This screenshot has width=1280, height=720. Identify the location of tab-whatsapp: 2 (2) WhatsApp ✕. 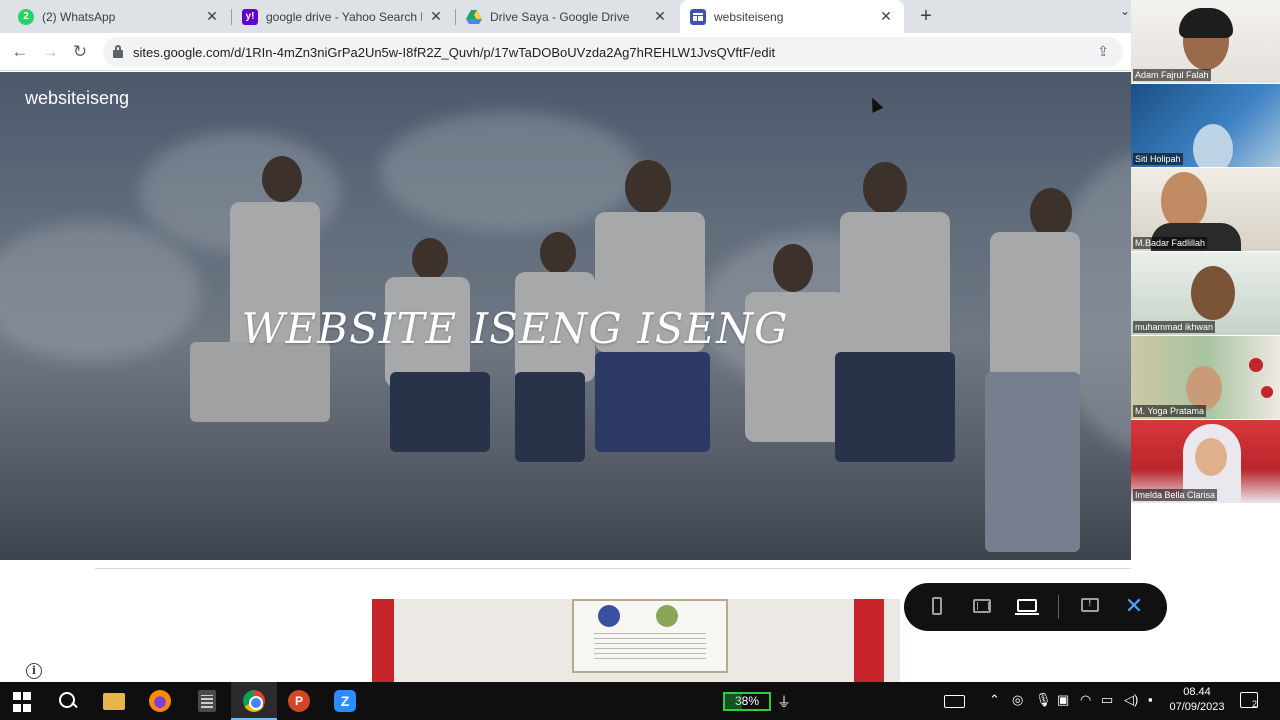
(119, 16).